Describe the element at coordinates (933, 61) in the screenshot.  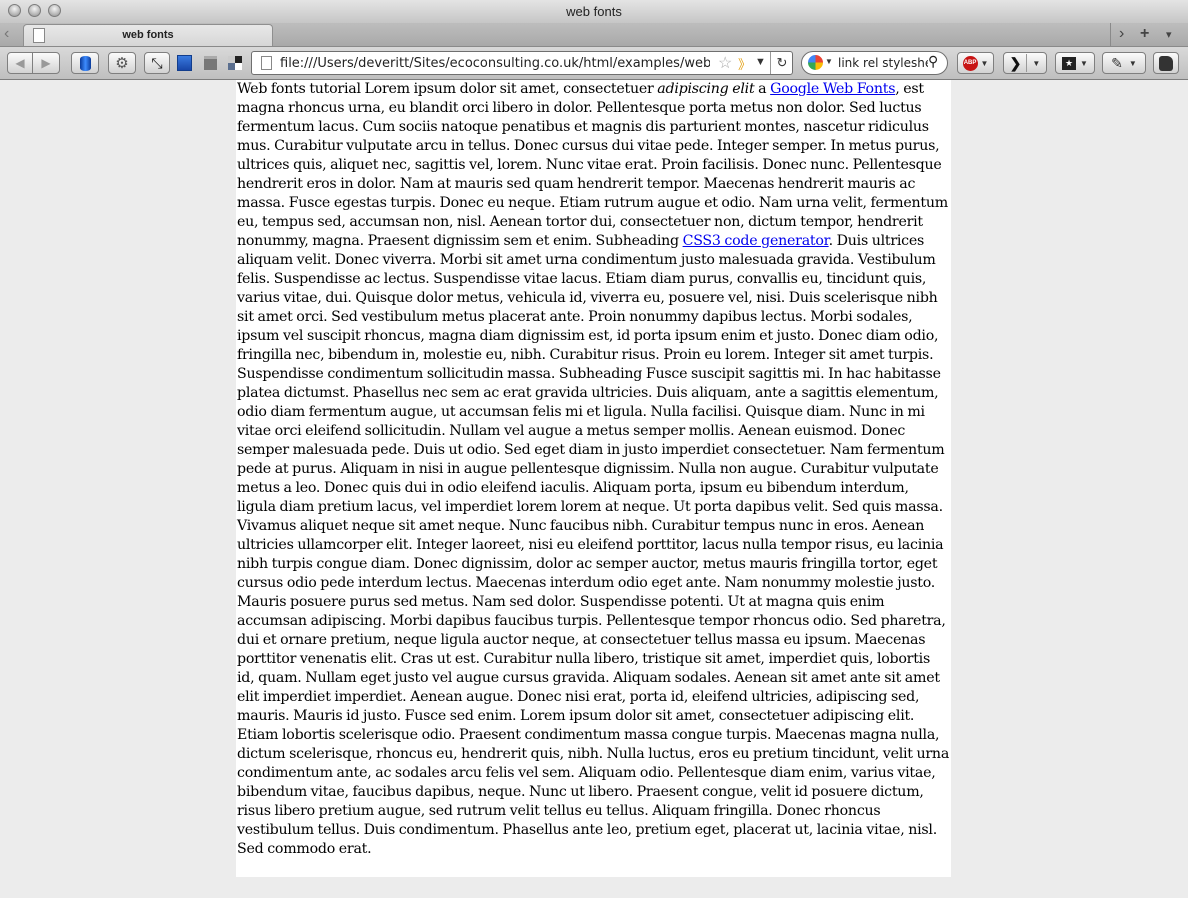
I see `search-icon: ⚲` at that location.